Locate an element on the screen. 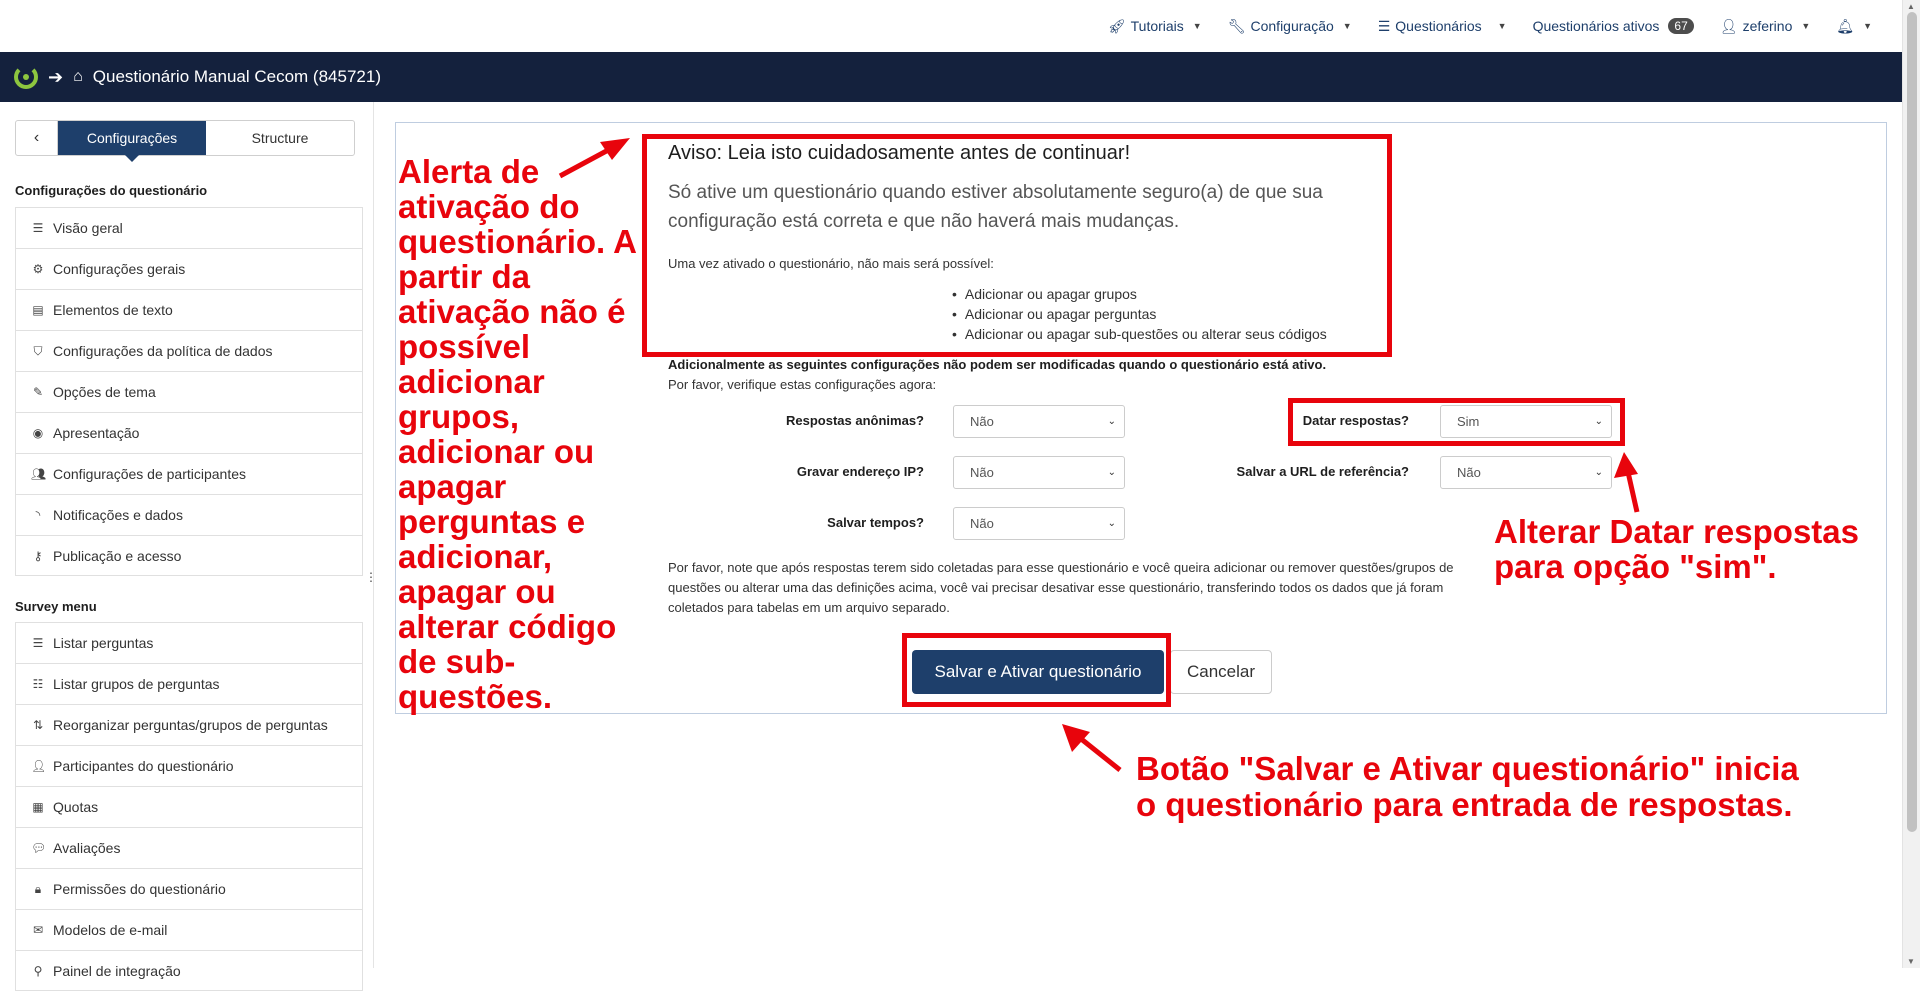 The width and height of the screenshot is (1920, 991). survey-menu-heading: Survey menu is located at coordinates (56, 606).